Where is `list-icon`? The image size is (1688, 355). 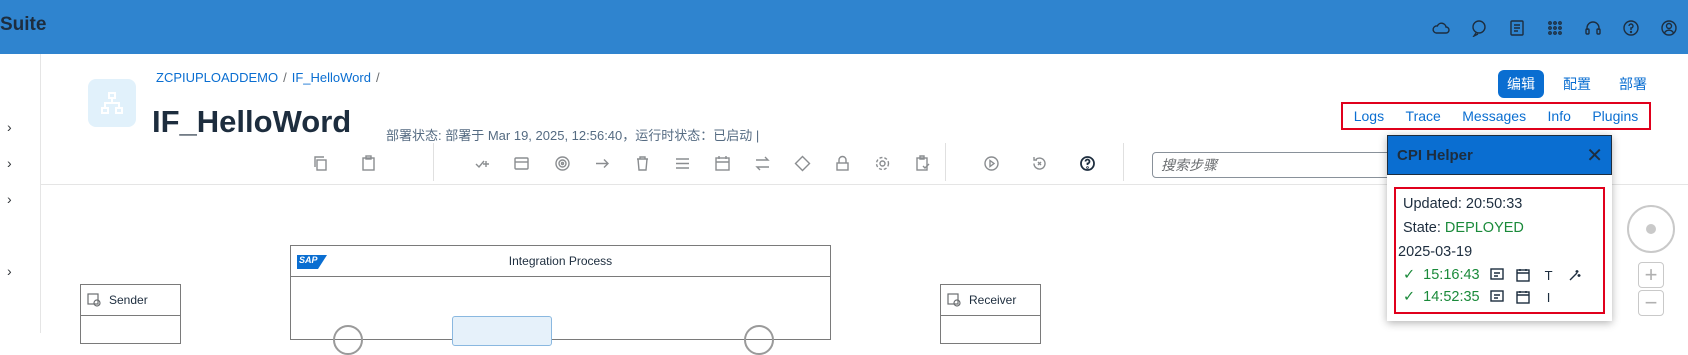 list-icon is located at coordinates (682, 163).